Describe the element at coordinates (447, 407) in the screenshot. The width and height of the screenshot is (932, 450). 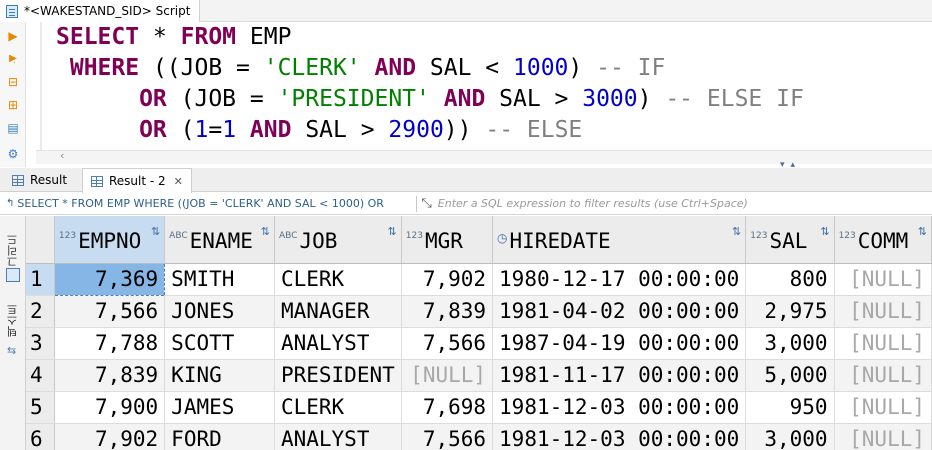
I see `cell-mgr: 7,698` at that location.